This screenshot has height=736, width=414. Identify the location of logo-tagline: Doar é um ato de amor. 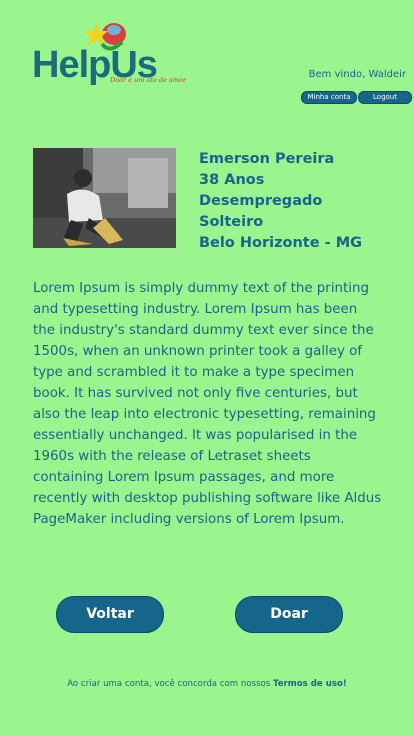
(148, 80).